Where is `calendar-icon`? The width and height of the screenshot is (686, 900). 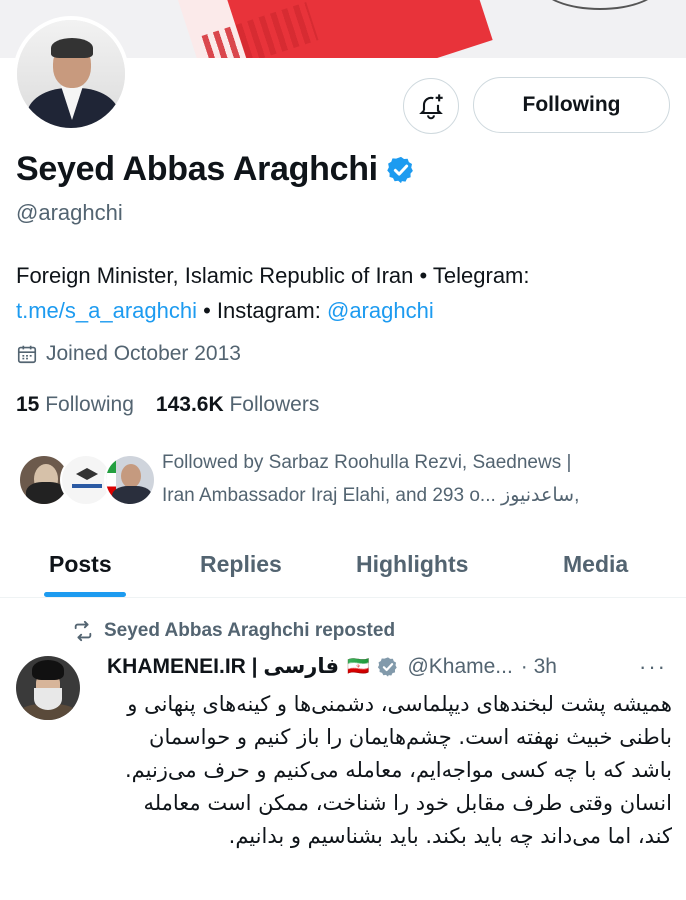
calendar-icon is located at coordinates (27, 354).